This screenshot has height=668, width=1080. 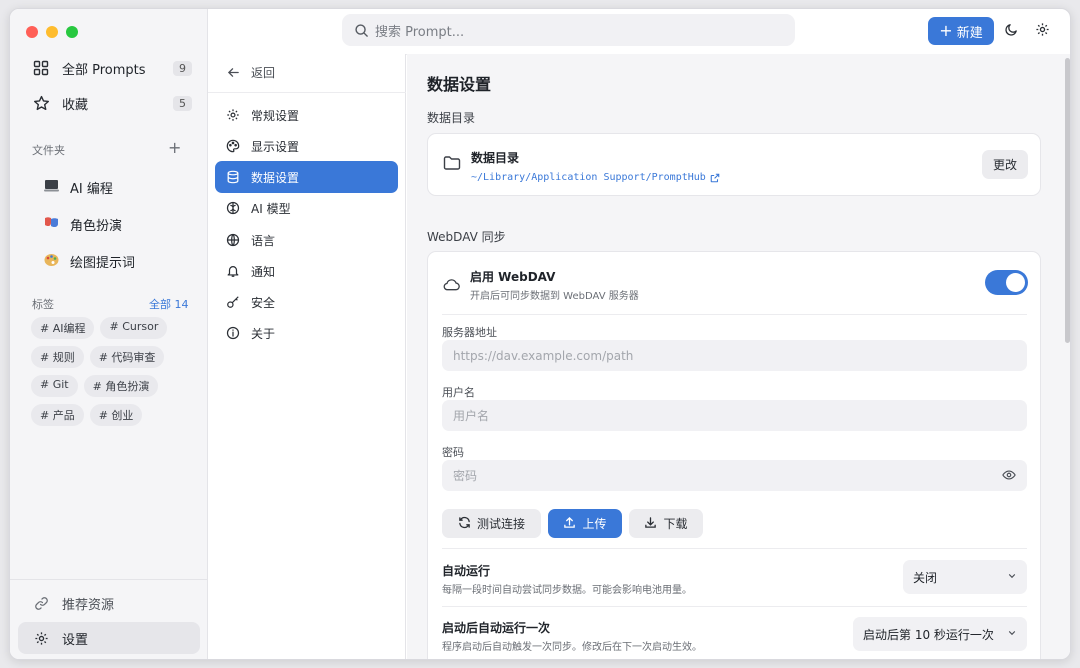 I want to click on settings-nav-label: 显示设置, so click(x=275, y=146).